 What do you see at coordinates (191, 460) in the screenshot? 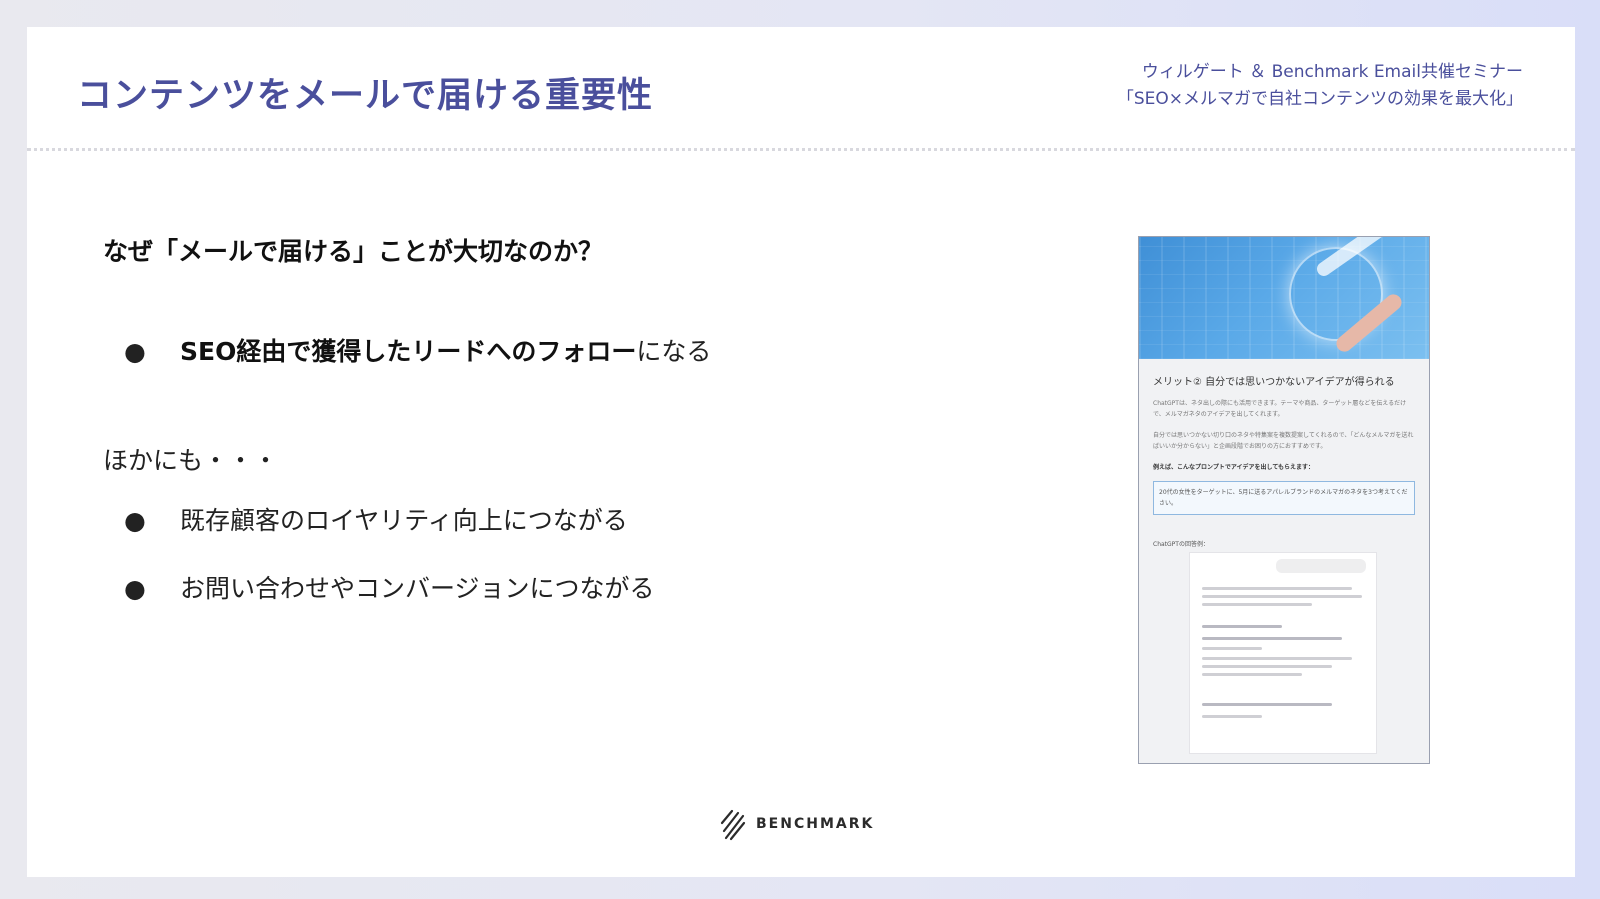
I see `also-label: ほかにも・・・` at bounding box center [191, 460].